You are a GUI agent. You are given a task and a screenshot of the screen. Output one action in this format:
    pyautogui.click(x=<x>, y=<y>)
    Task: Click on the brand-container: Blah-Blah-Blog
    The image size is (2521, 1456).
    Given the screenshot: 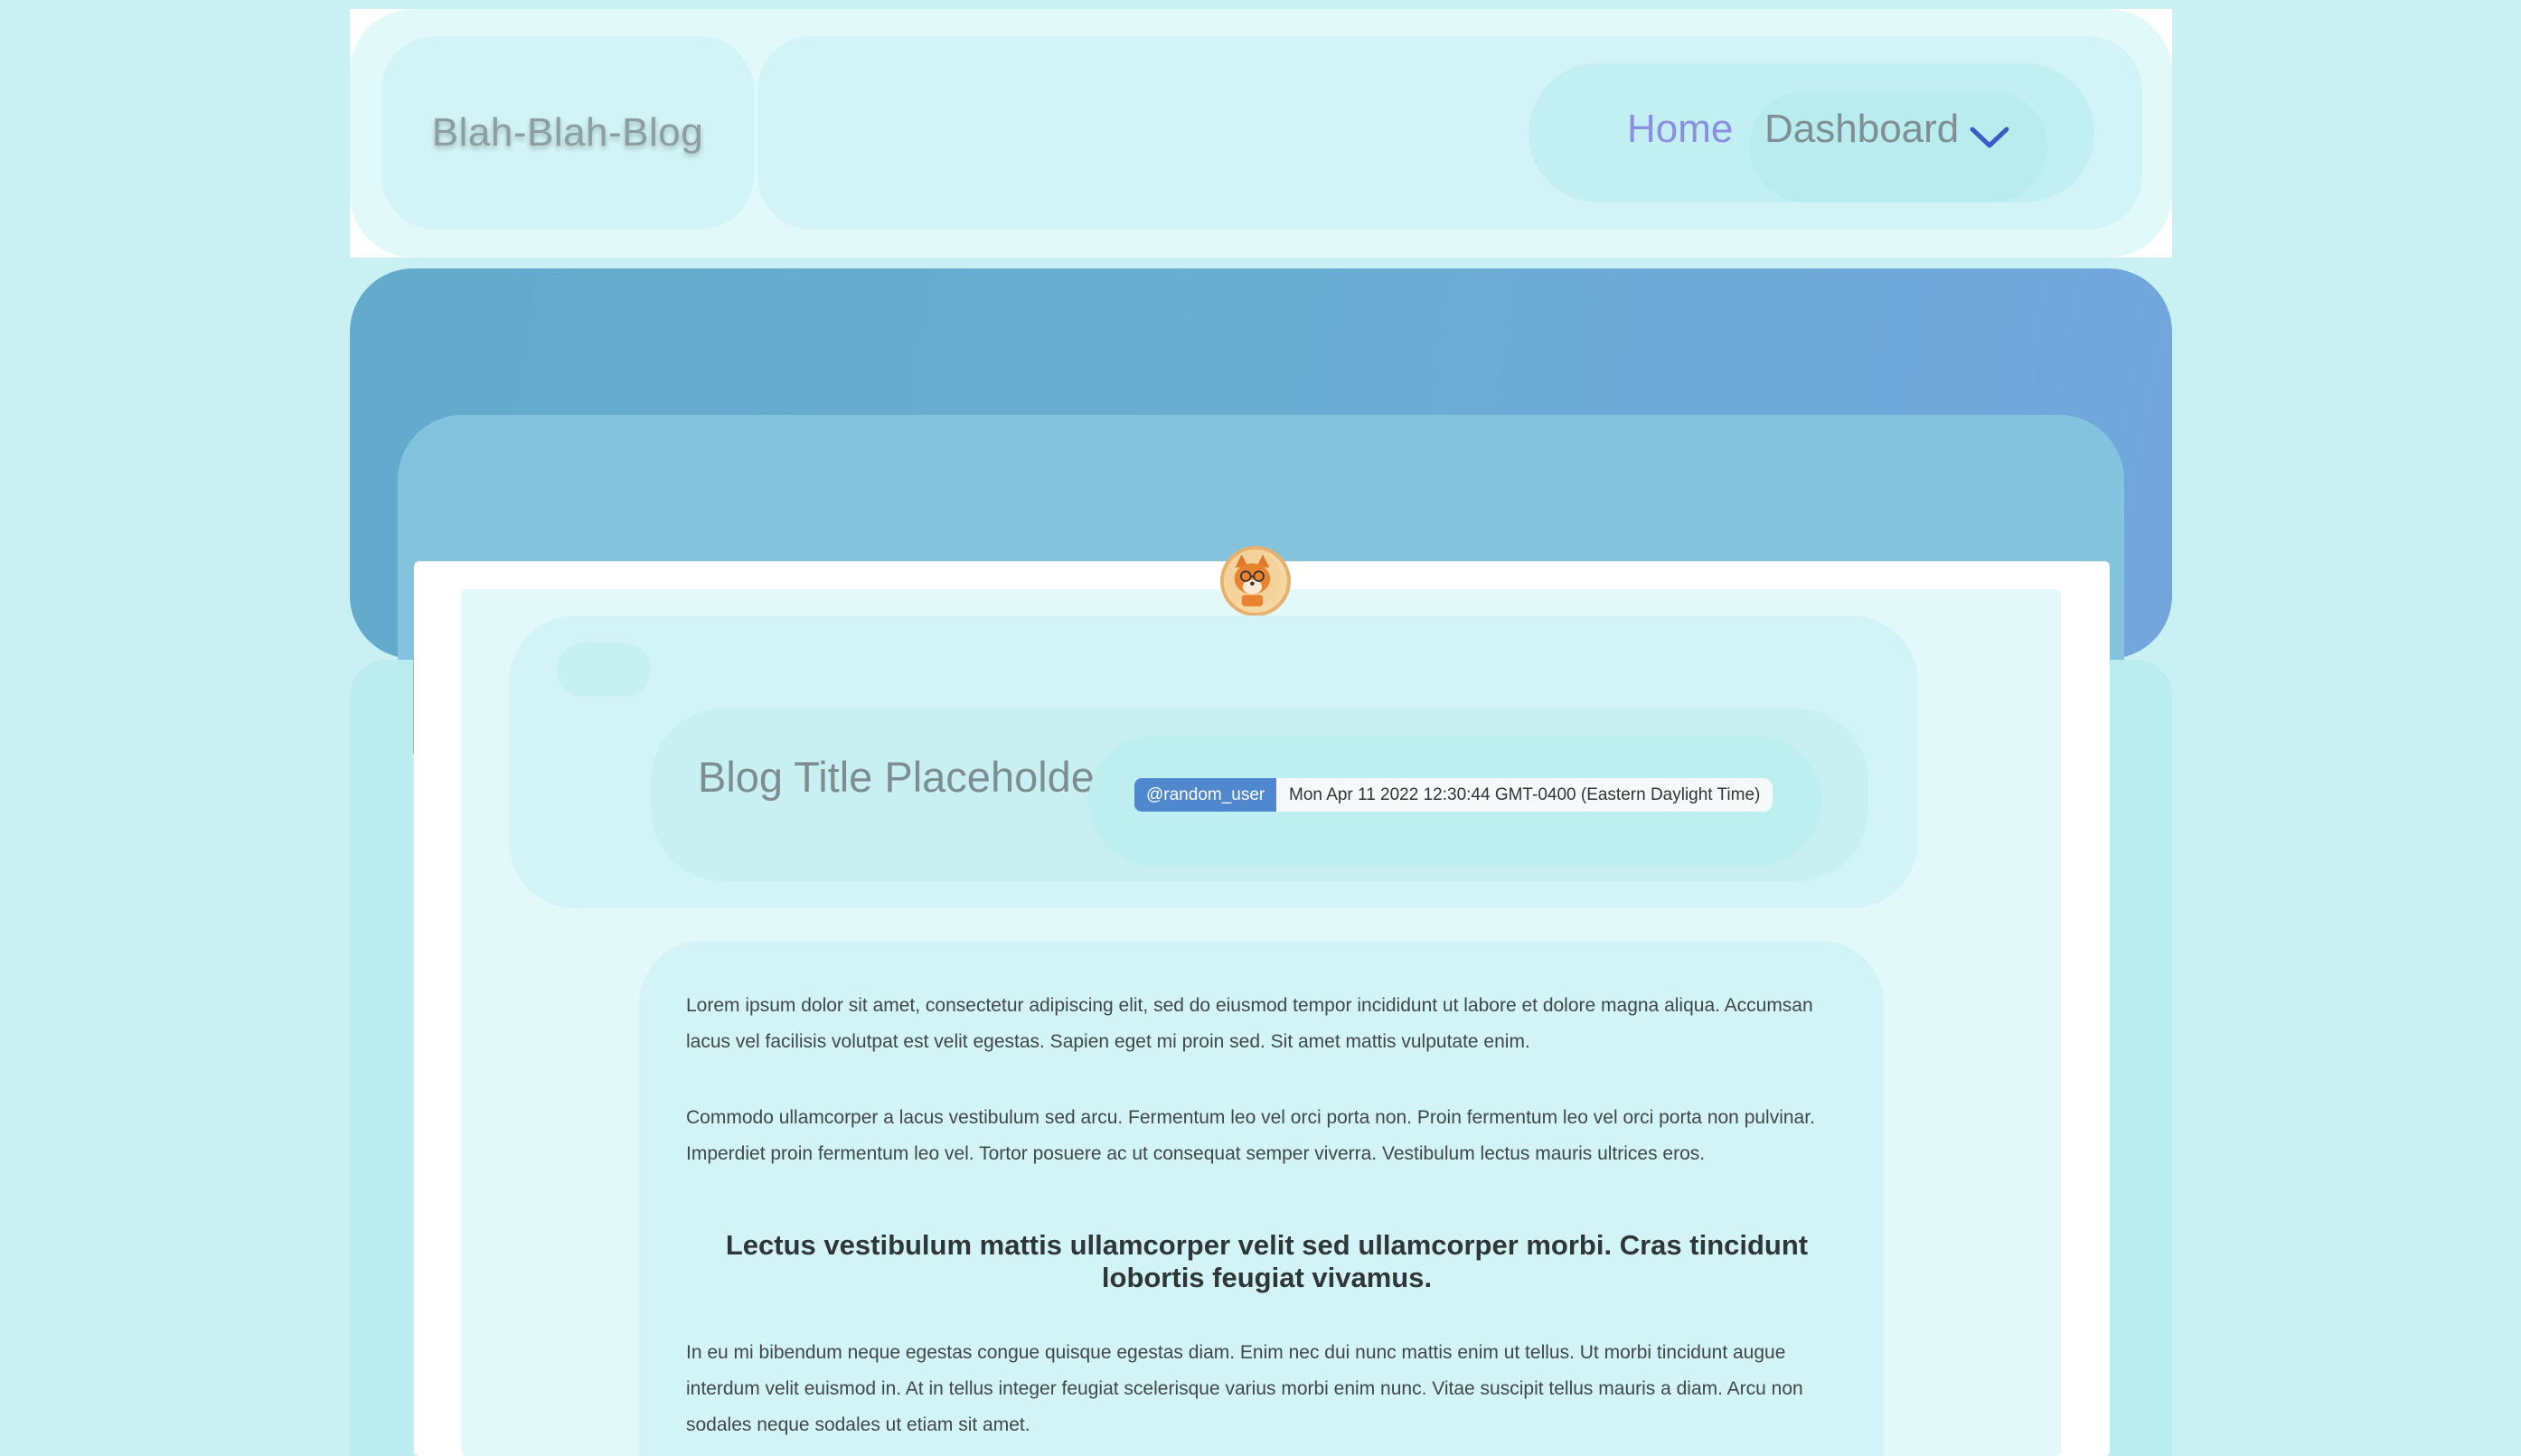 What is the action you would take?
    pyautogui.click(x=567, y=133)
    